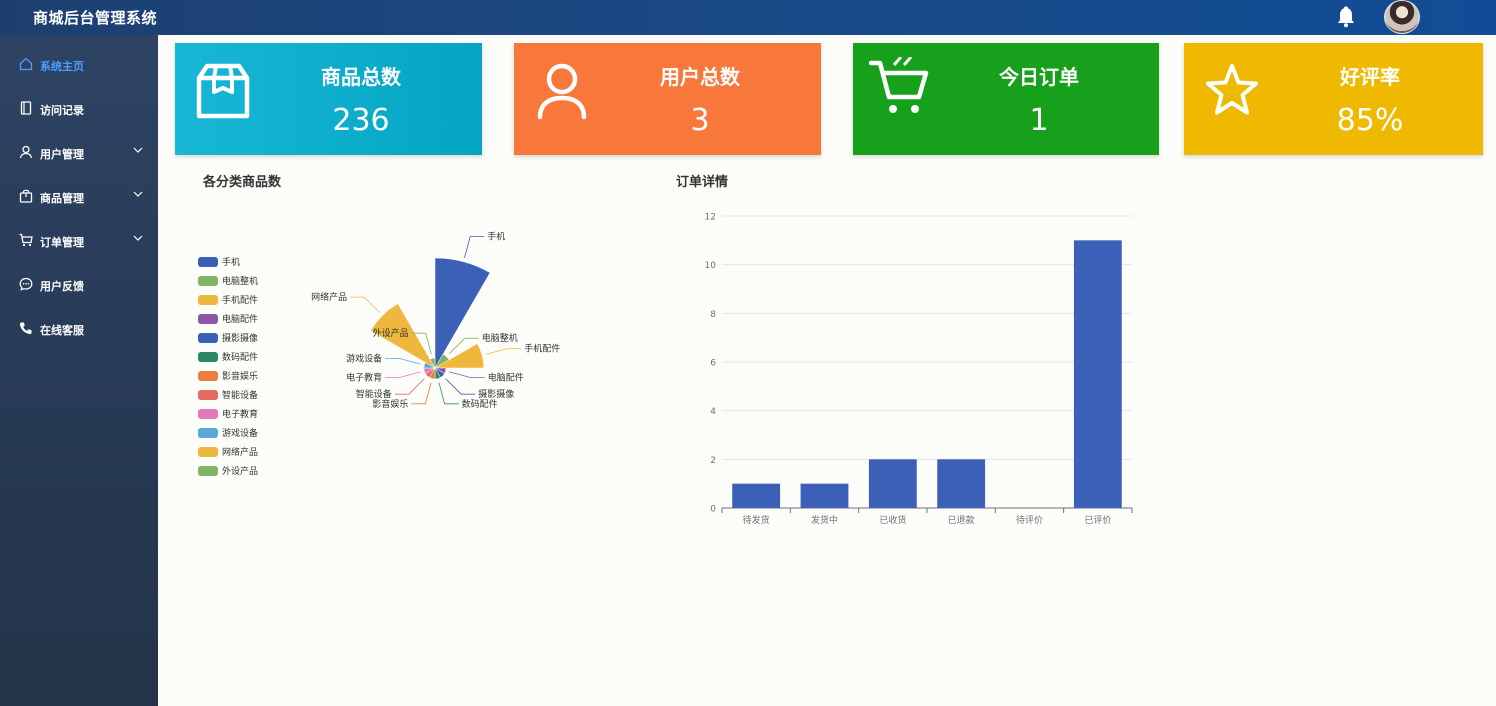  What do you see at coordinates (26, 328) in the screenshot?
I see `phone-icon` at bounding box center [26, 328].